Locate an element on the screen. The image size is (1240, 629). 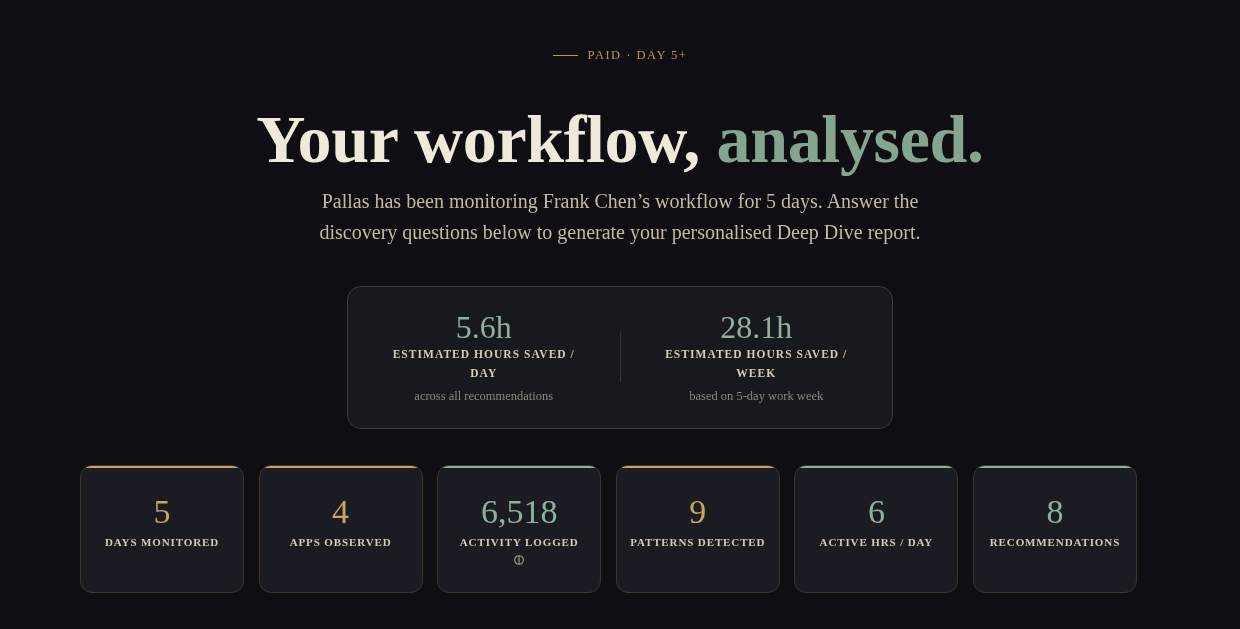
stat-value: 5 is located at coordinates (162, 512).